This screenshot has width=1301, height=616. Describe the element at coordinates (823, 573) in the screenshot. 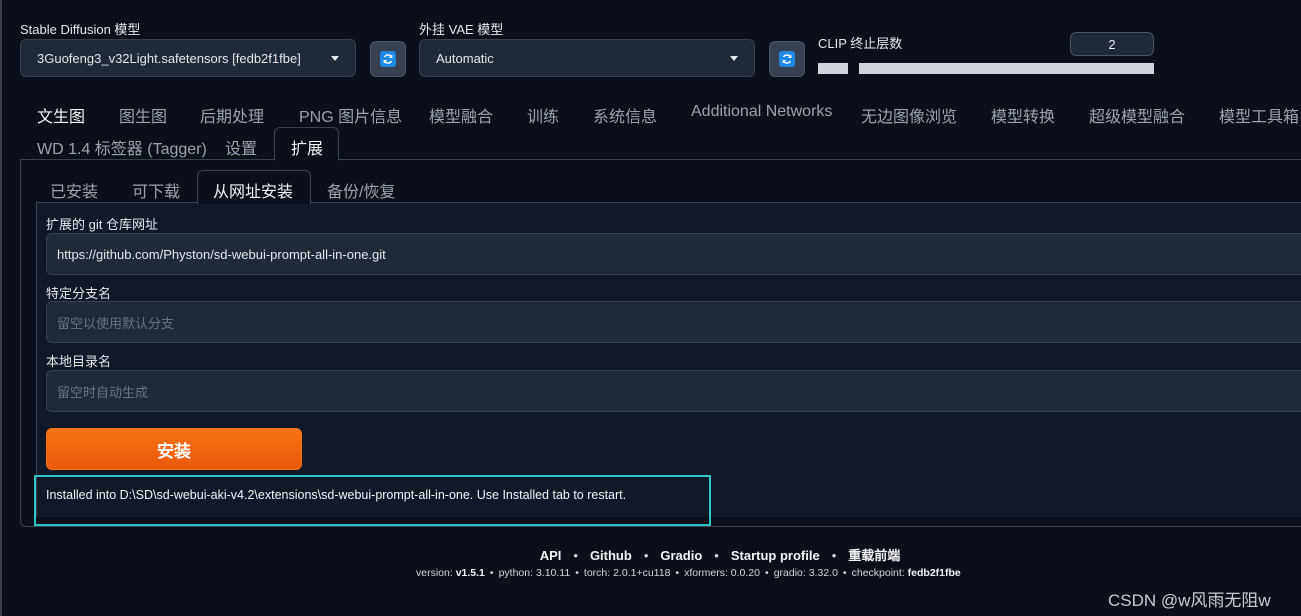

I see `gradio-version: 3.32.0` at that location.